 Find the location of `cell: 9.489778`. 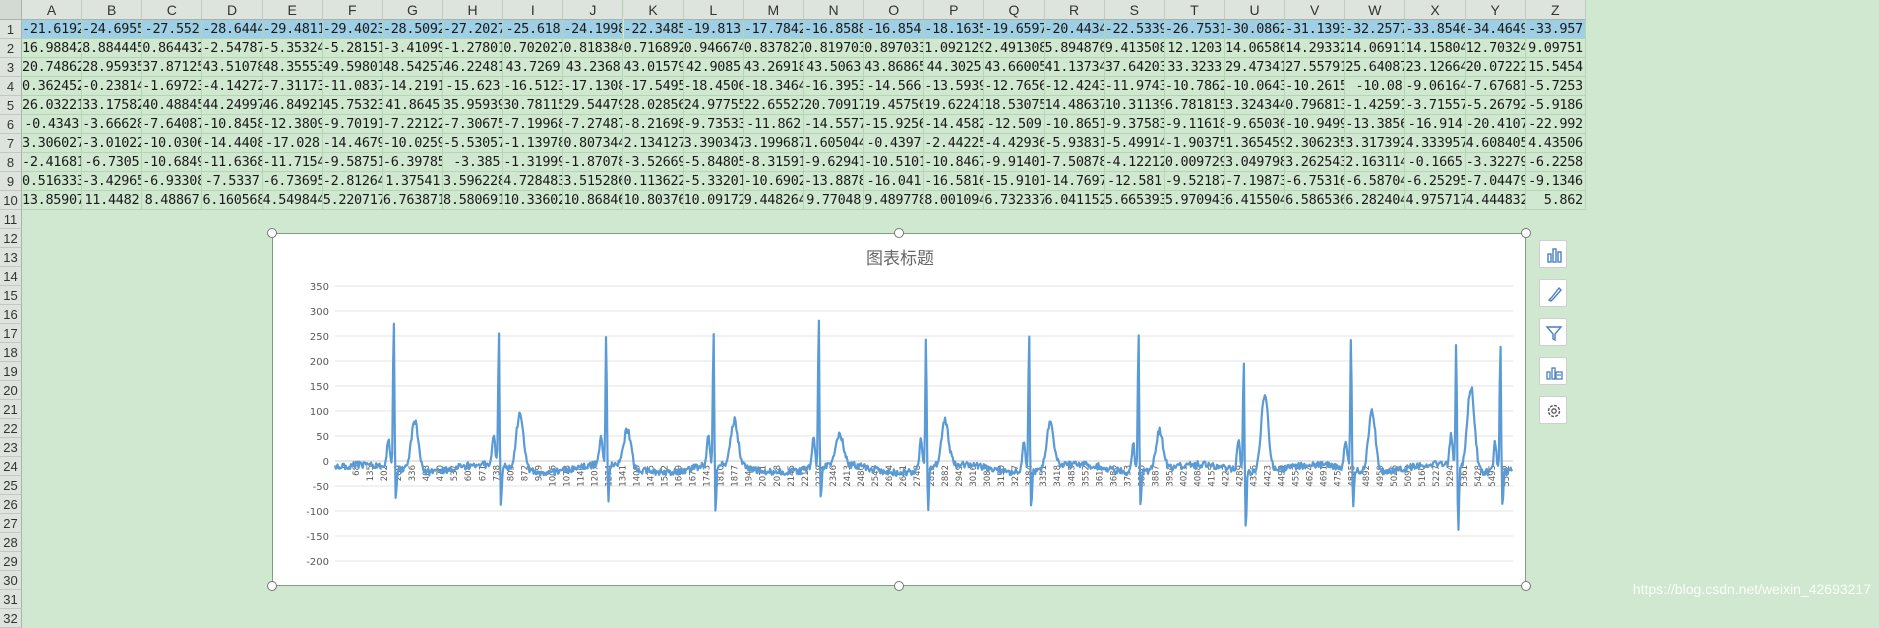

cell: 9.489778 is located at coordinates (894, 200).